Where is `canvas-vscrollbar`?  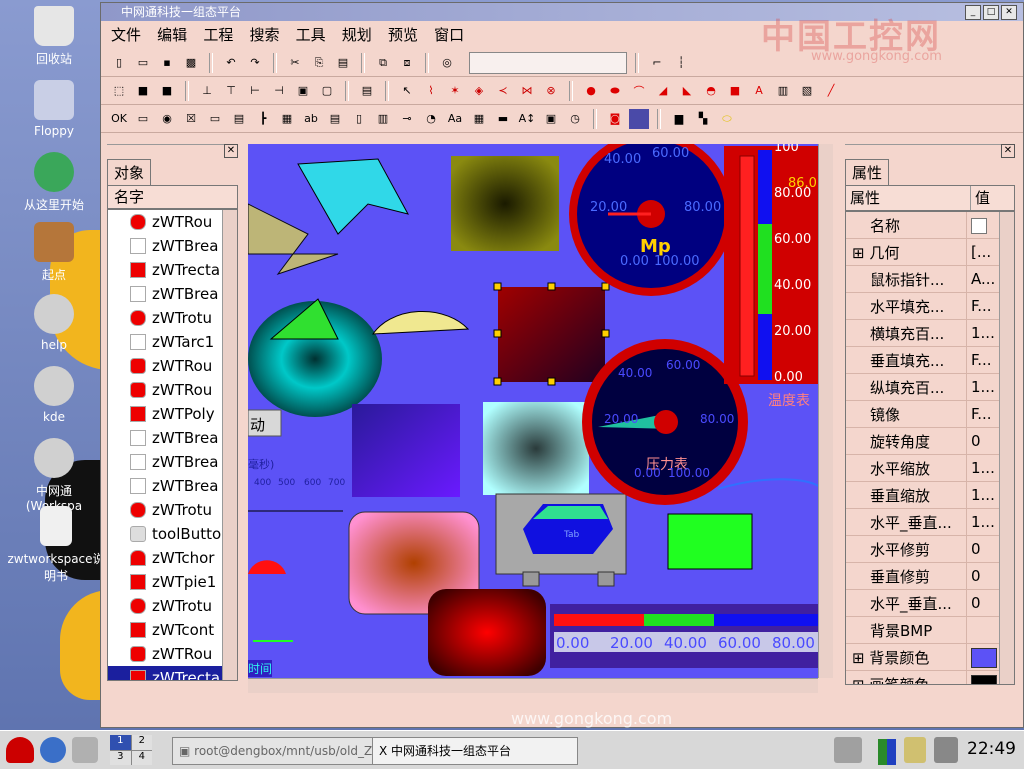 canvas-vscrollbar is located at coordinates (825, 411).